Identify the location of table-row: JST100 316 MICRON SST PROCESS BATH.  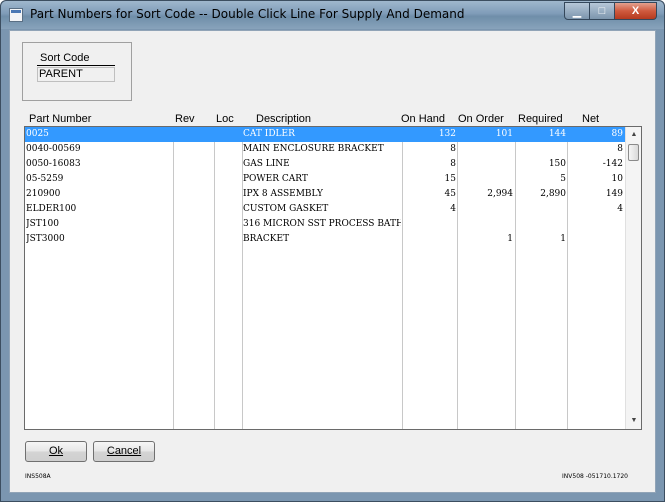
(325, 224).